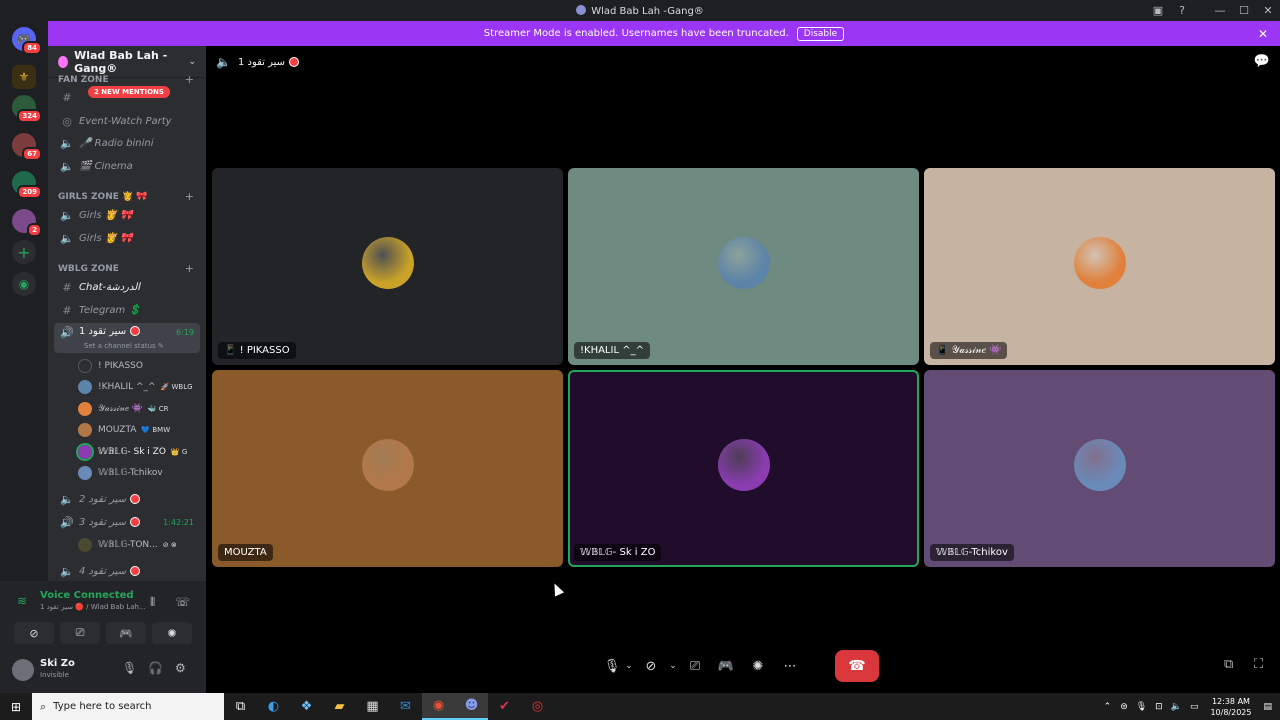  I want to click on participant-tile: !KHALIL ^_^, so click(743, 266).